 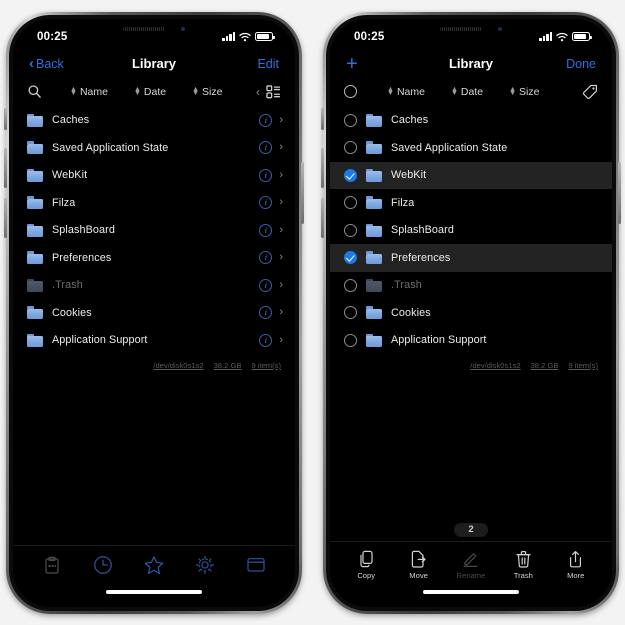 What do you see at coordinates (471, 175) in the screenshot?
I see `table-row: WebKit` at bounding box center [471, 175].